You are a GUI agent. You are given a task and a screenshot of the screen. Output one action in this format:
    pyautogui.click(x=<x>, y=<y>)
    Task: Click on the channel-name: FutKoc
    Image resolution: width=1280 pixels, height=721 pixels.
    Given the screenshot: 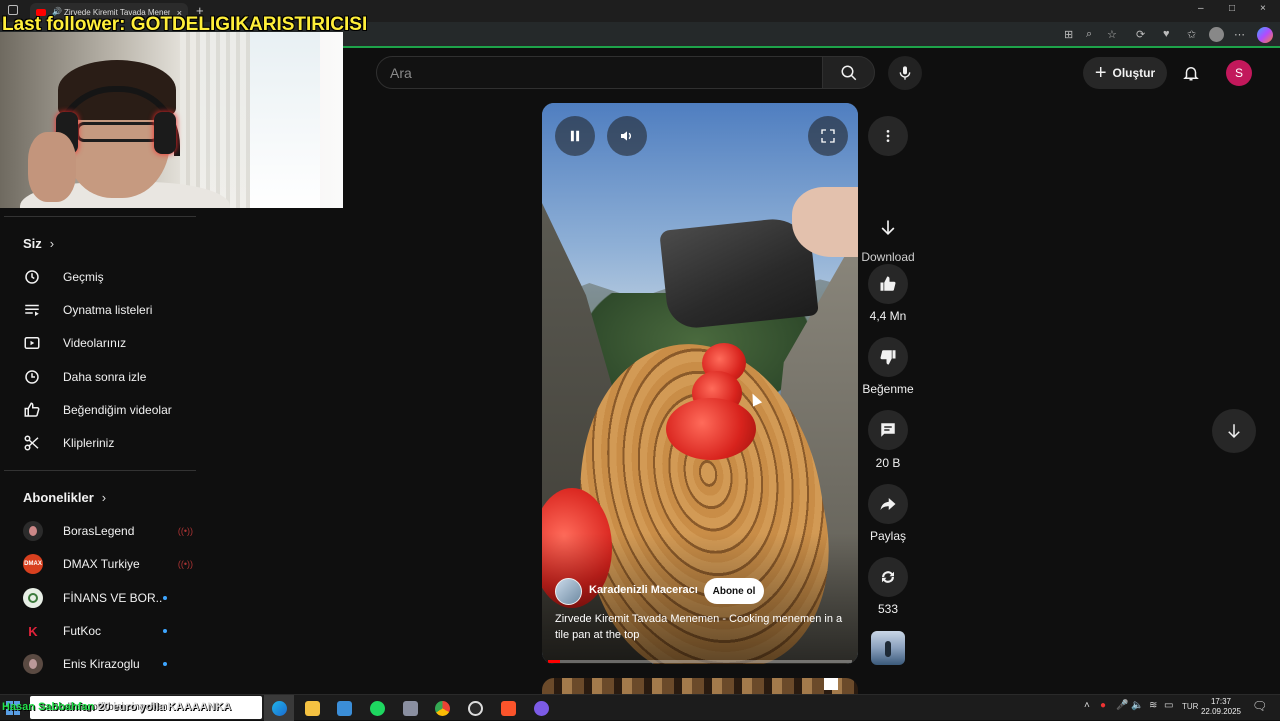 What is the action you would take?
    pyautogui.click(x=82, y=631)
    